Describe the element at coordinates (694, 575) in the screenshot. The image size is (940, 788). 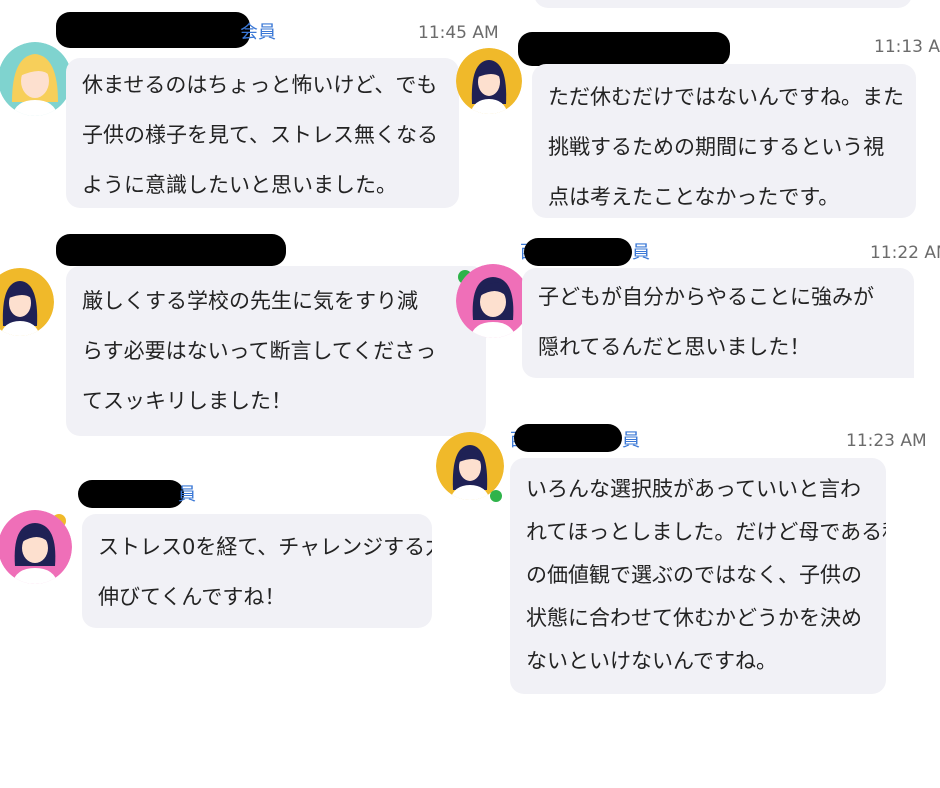
I see `message-text-line: の価値観で選ぶのではなく、子供の` at that location.